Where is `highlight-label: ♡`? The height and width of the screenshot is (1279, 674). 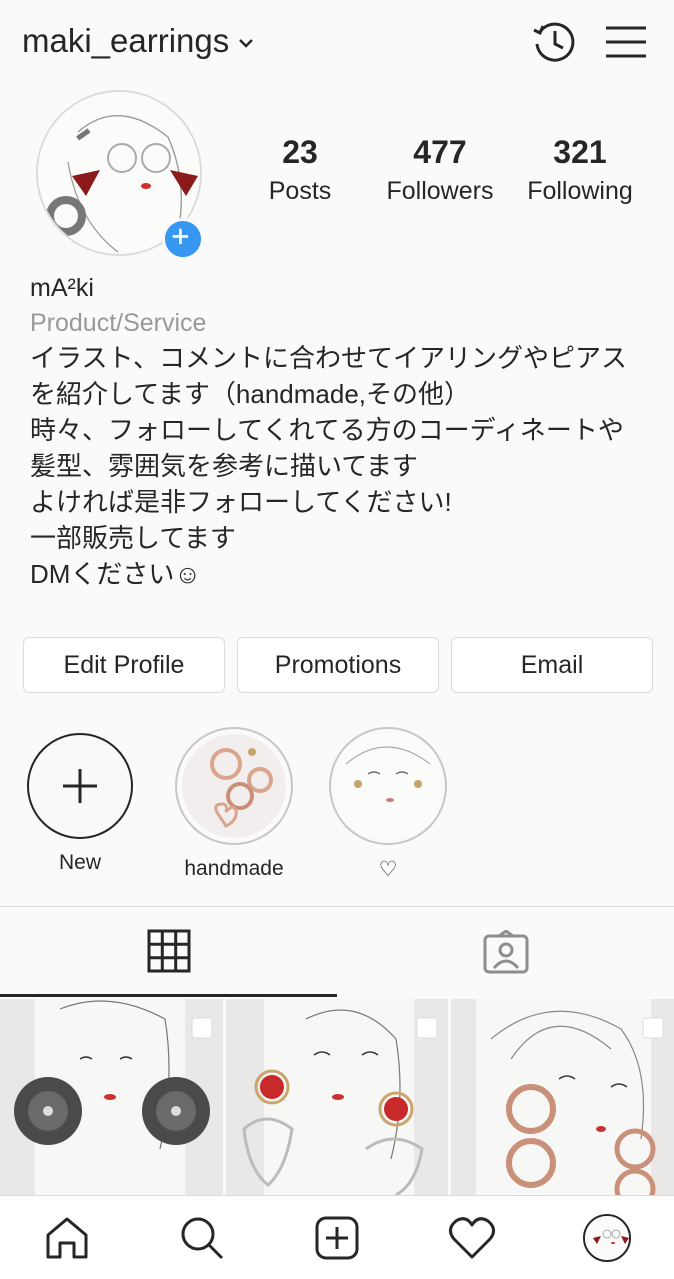
highlight-label: ♡ is located at coordinates (388, 869).